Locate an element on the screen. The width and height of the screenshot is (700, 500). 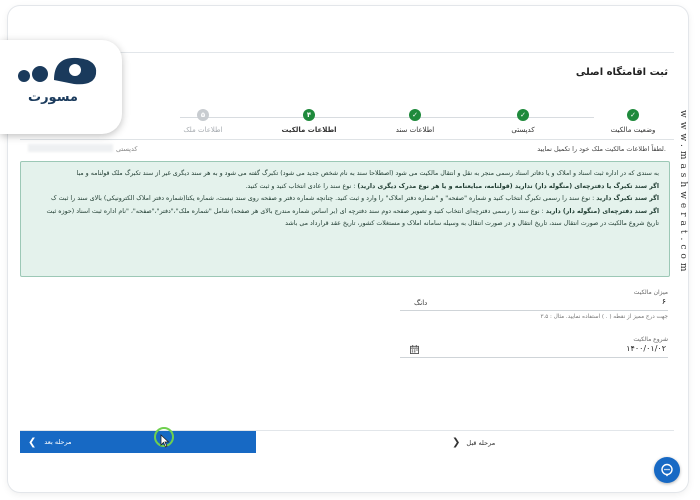
previous-step-button: ❯ مرحله قبل is located at coordinates (473, 442).